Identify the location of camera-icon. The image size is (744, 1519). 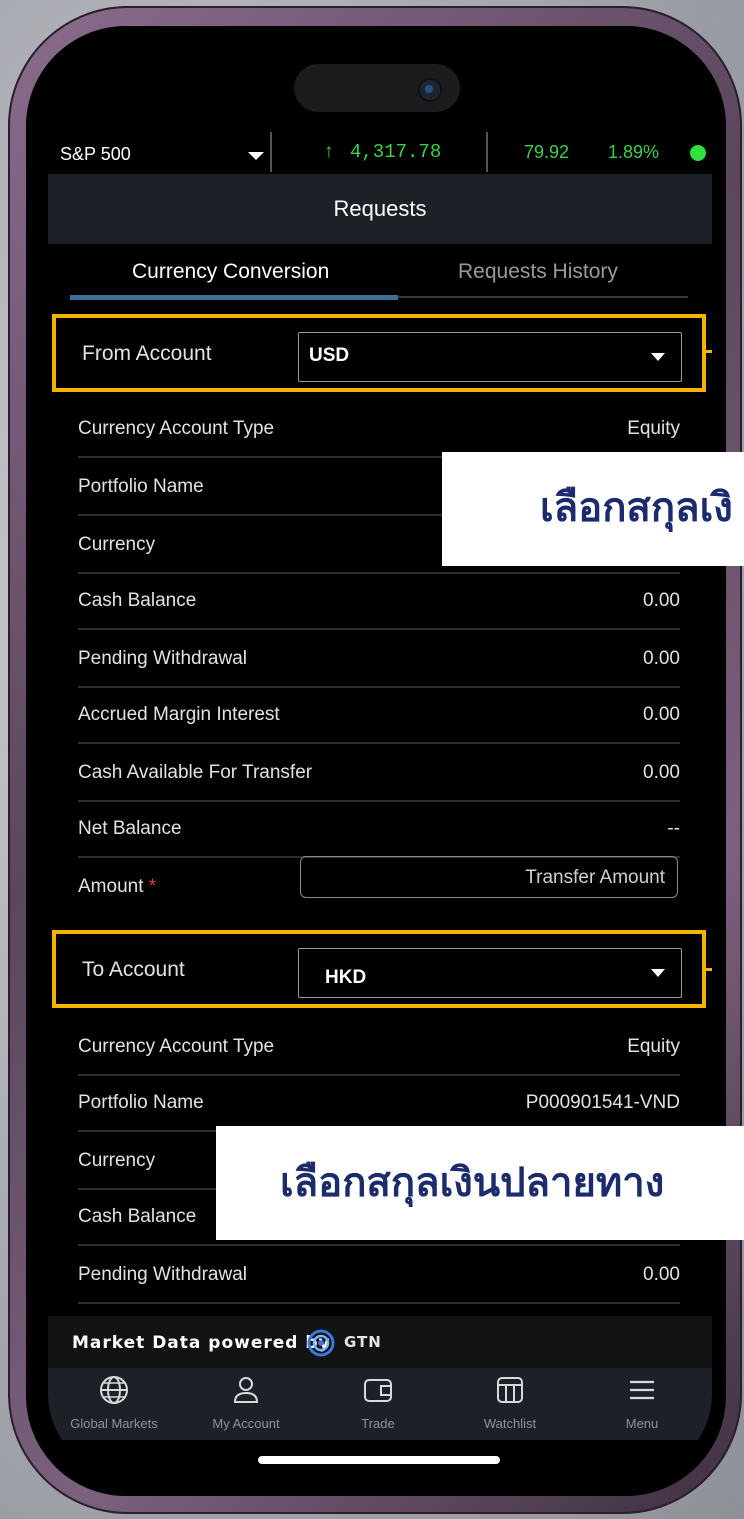
(430, 90).